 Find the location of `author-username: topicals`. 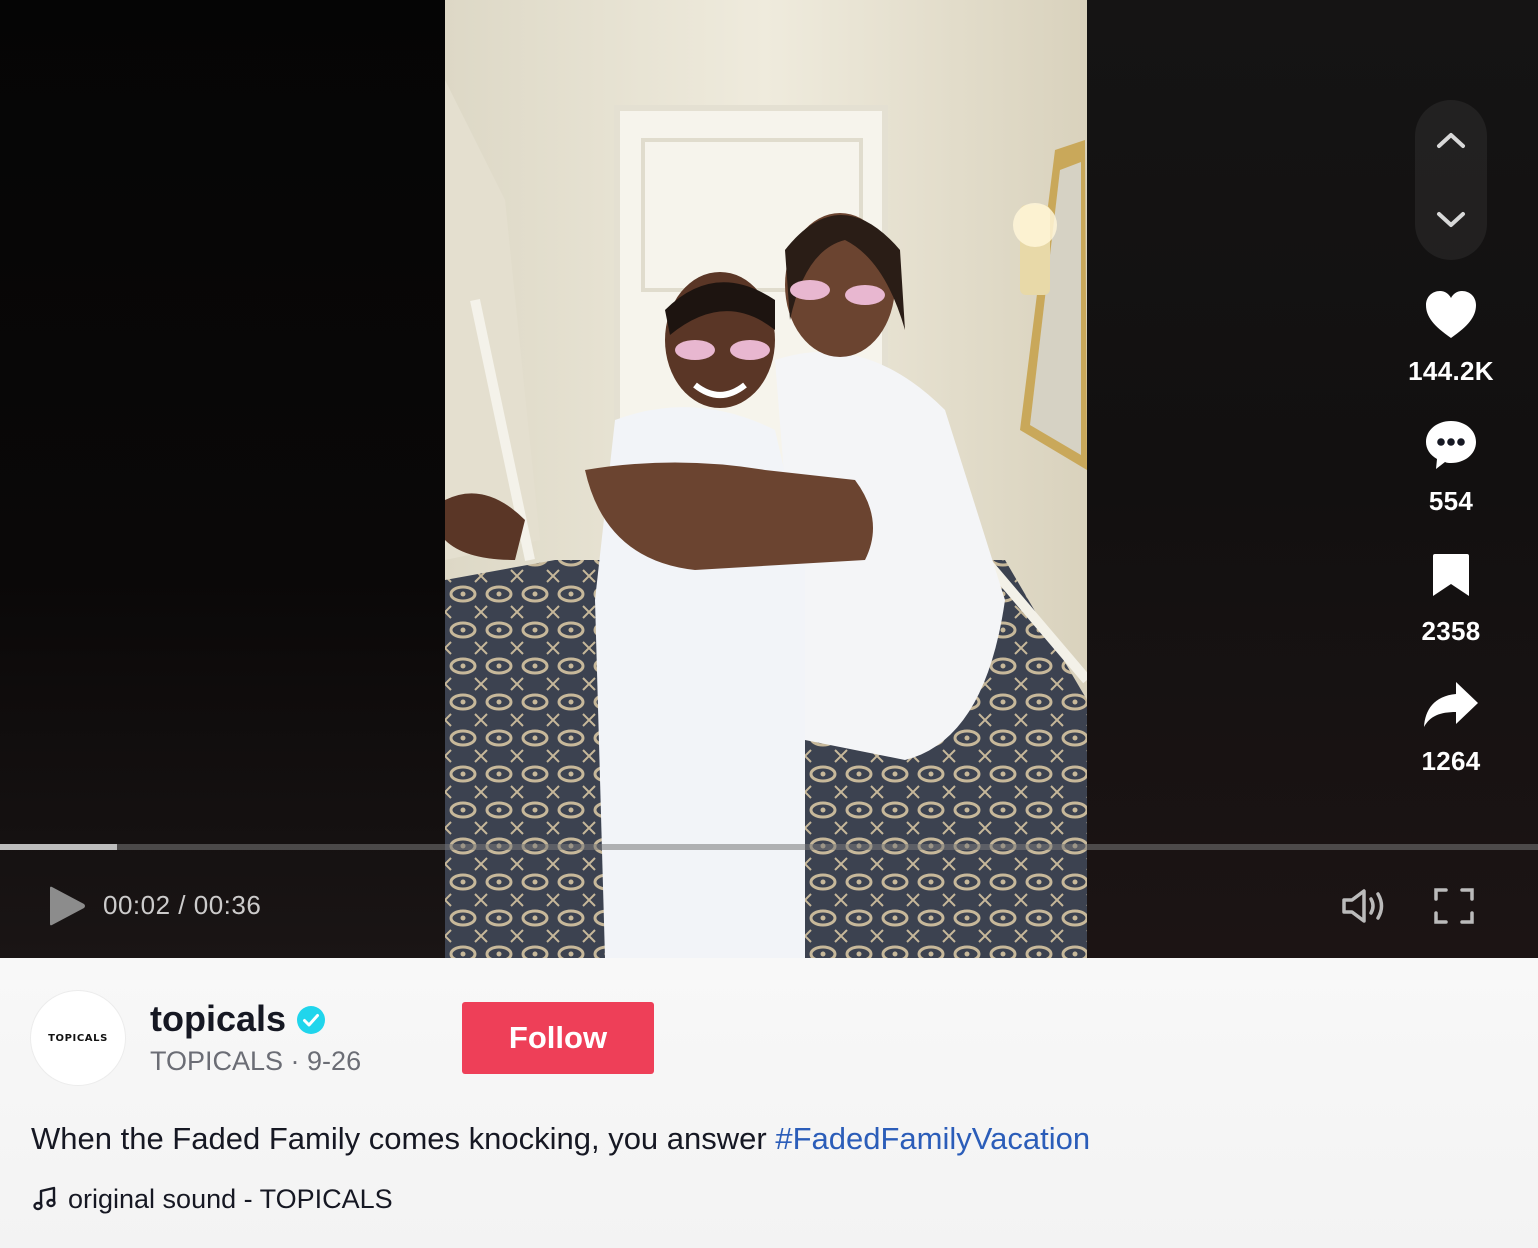

author-username: topicals is located at coordinates (218, 1019).